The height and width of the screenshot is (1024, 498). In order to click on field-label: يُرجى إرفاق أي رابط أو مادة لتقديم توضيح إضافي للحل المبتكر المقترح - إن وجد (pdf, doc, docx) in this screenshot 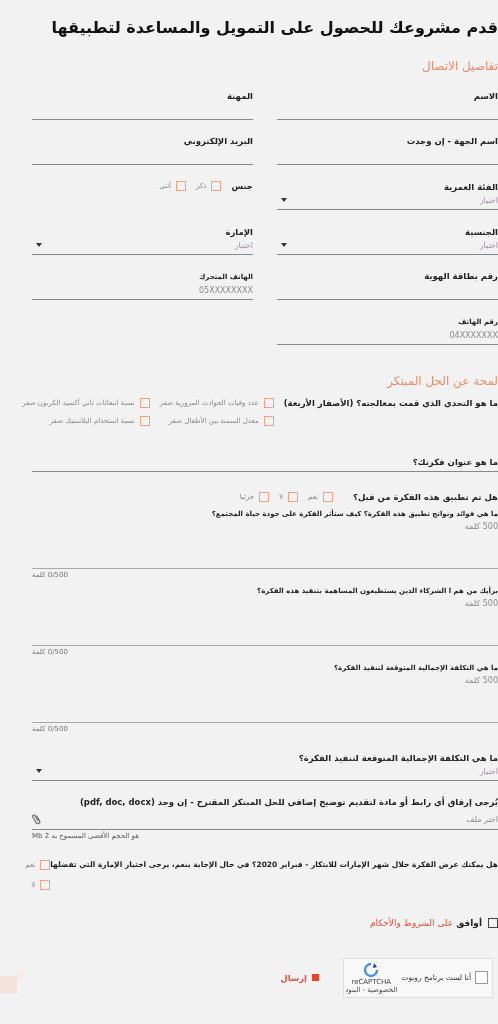, I will do `click(288, 801)`.